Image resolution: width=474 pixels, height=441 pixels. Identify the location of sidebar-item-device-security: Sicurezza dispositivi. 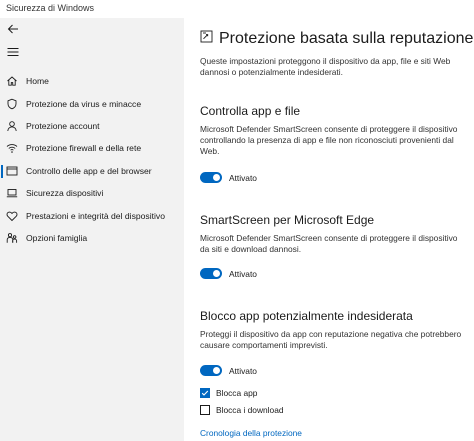
(92, 193).